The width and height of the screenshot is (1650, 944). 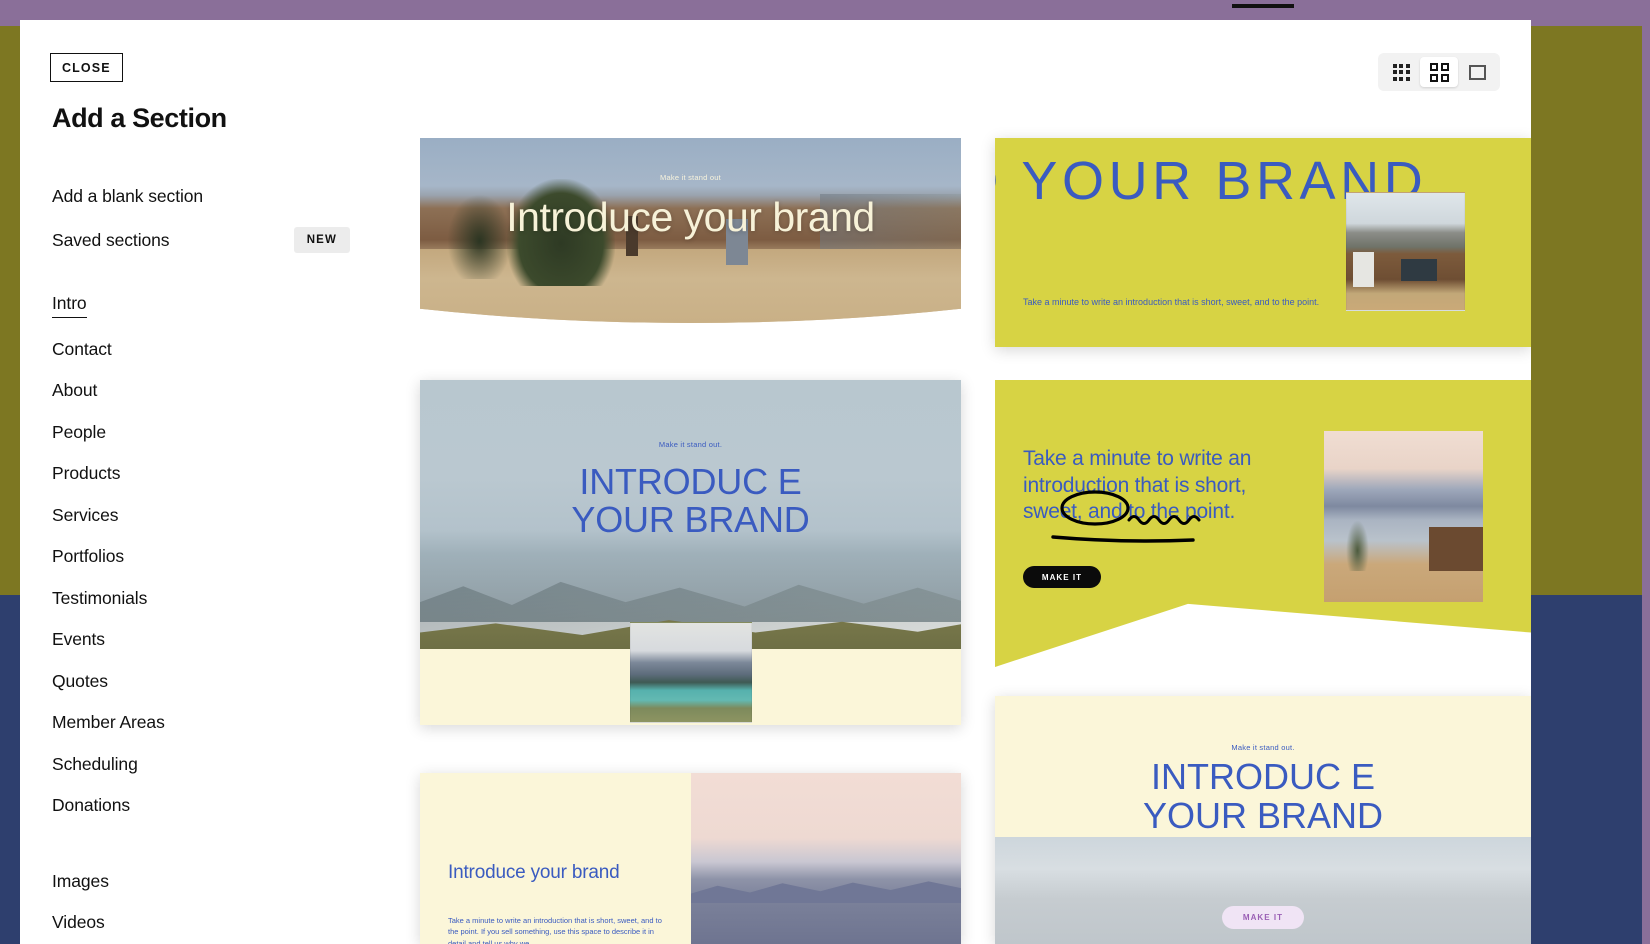 I want to click on sidebar-item-quotes: Quotes, so click(x=80, y=681).